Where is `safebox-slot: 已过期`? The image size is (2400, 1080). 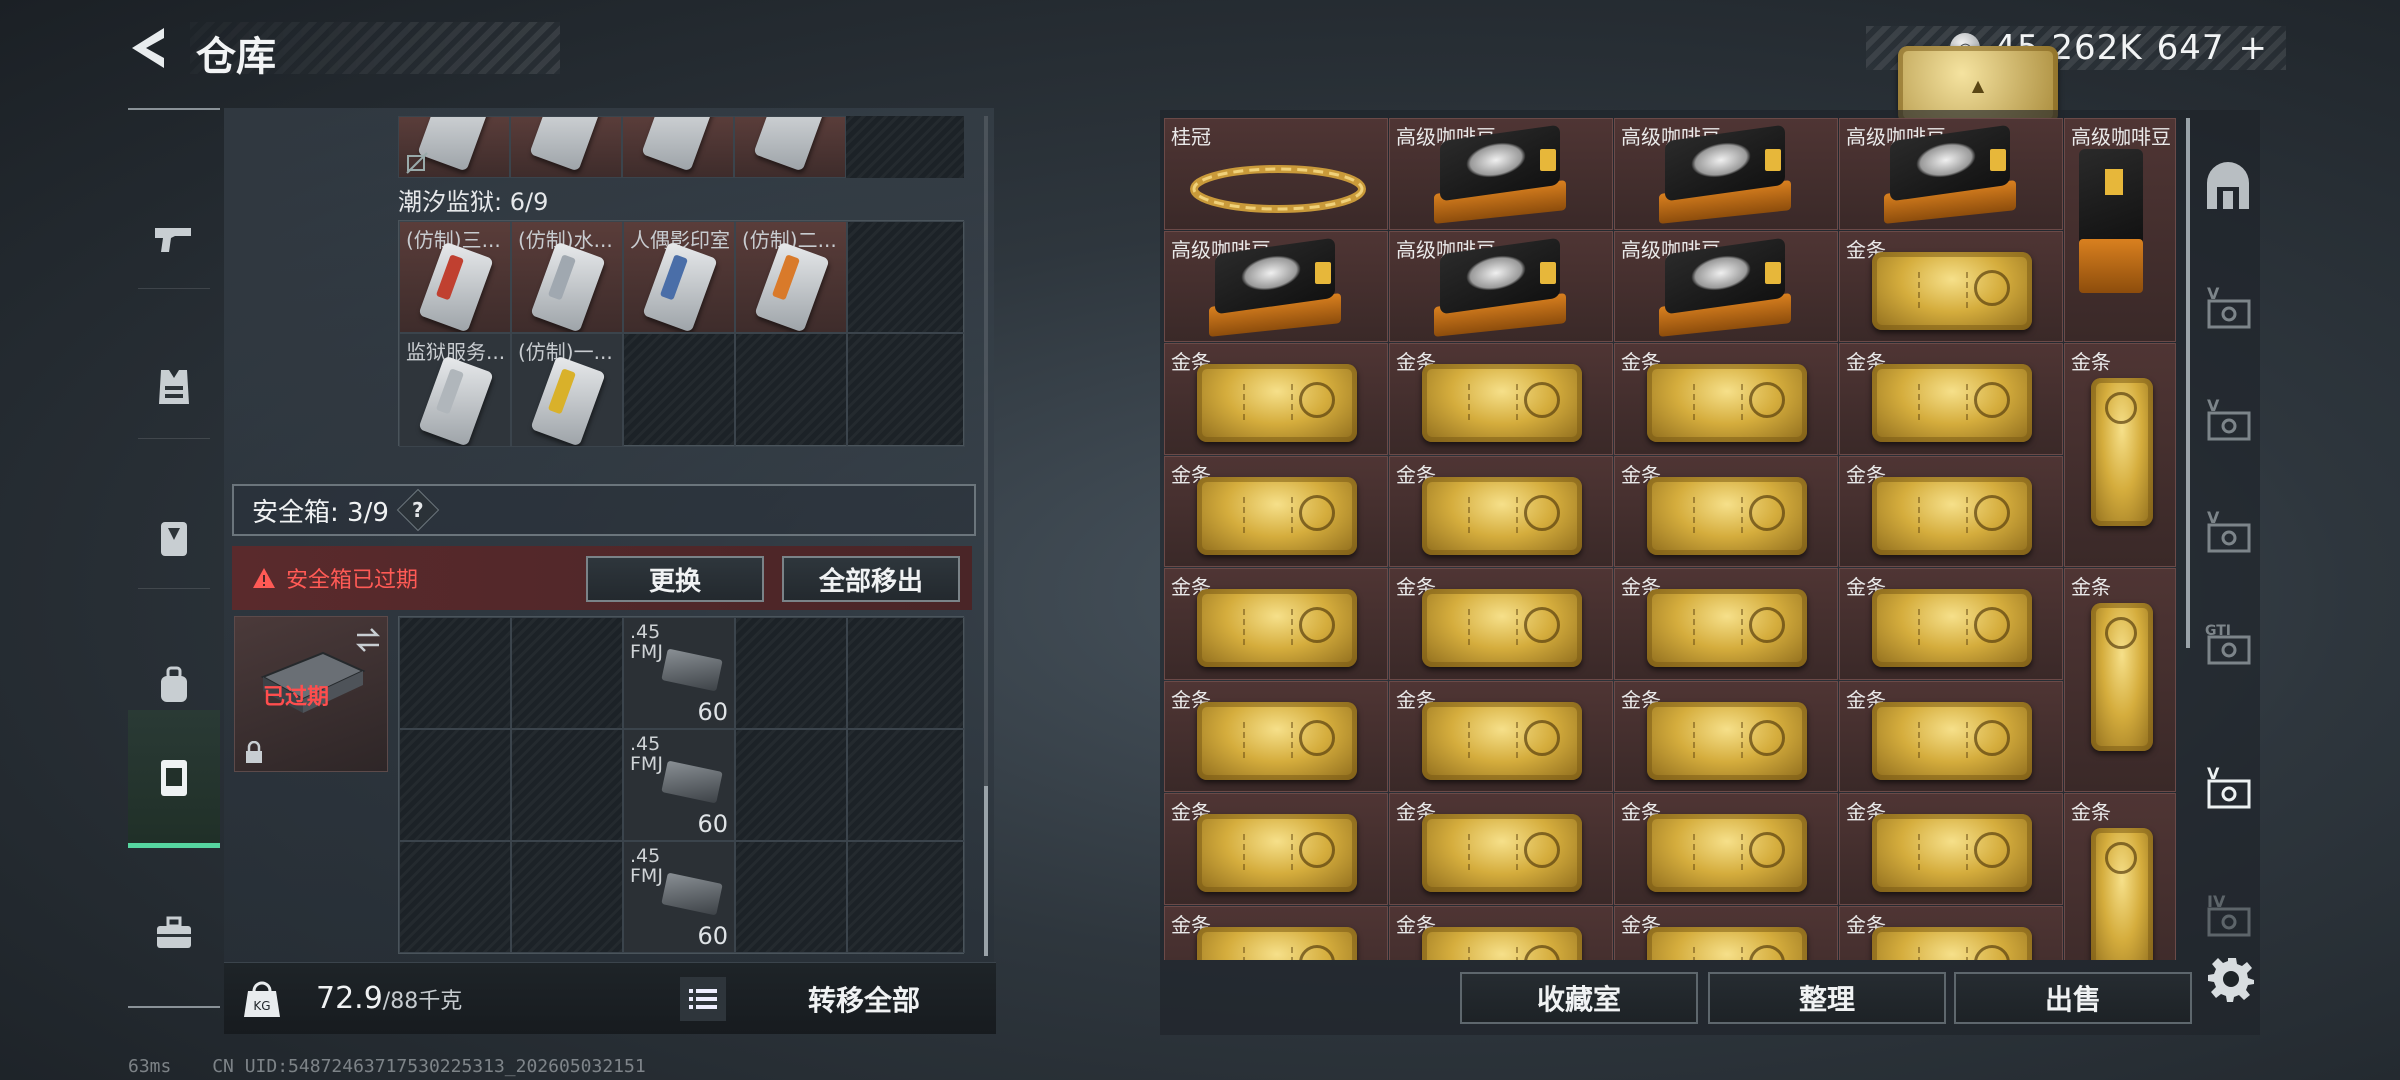 safebox-slot: 已过期 is located at coordinates (311, 694).